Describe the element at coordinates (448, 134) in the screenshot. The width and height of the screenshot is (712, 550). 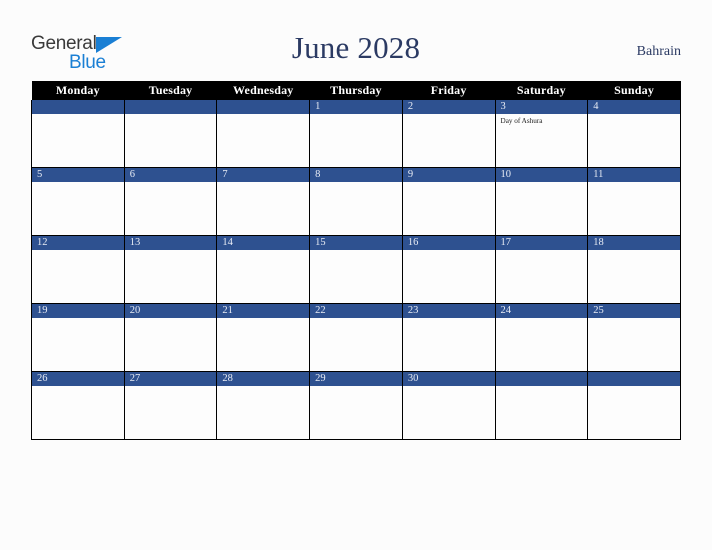
I see `calendar-day-cell: 2` at that location.